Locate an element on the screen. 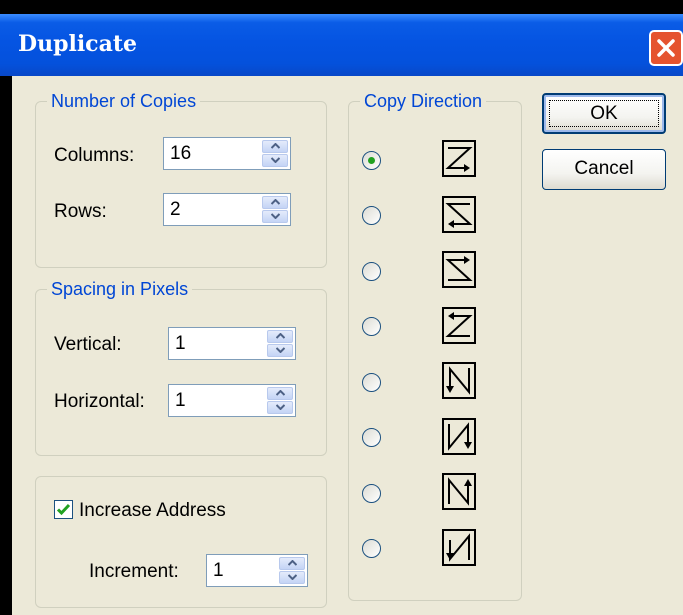 The width and height of the screenshot is (683, 615). direction-icon-s-right-up is located at coordinates (459, 269).